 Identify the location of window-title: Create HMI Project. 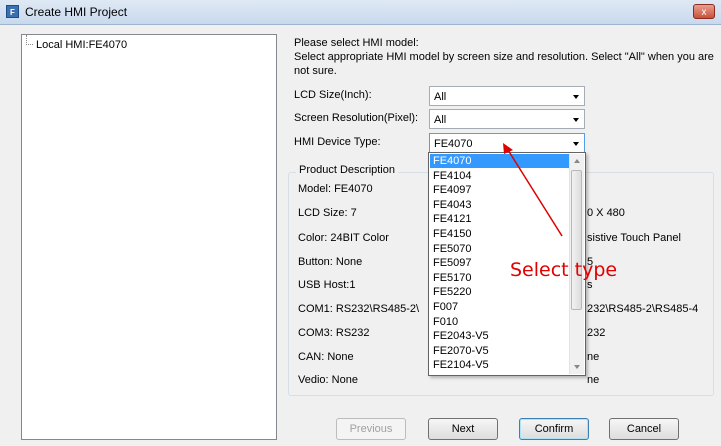
(76, 12).